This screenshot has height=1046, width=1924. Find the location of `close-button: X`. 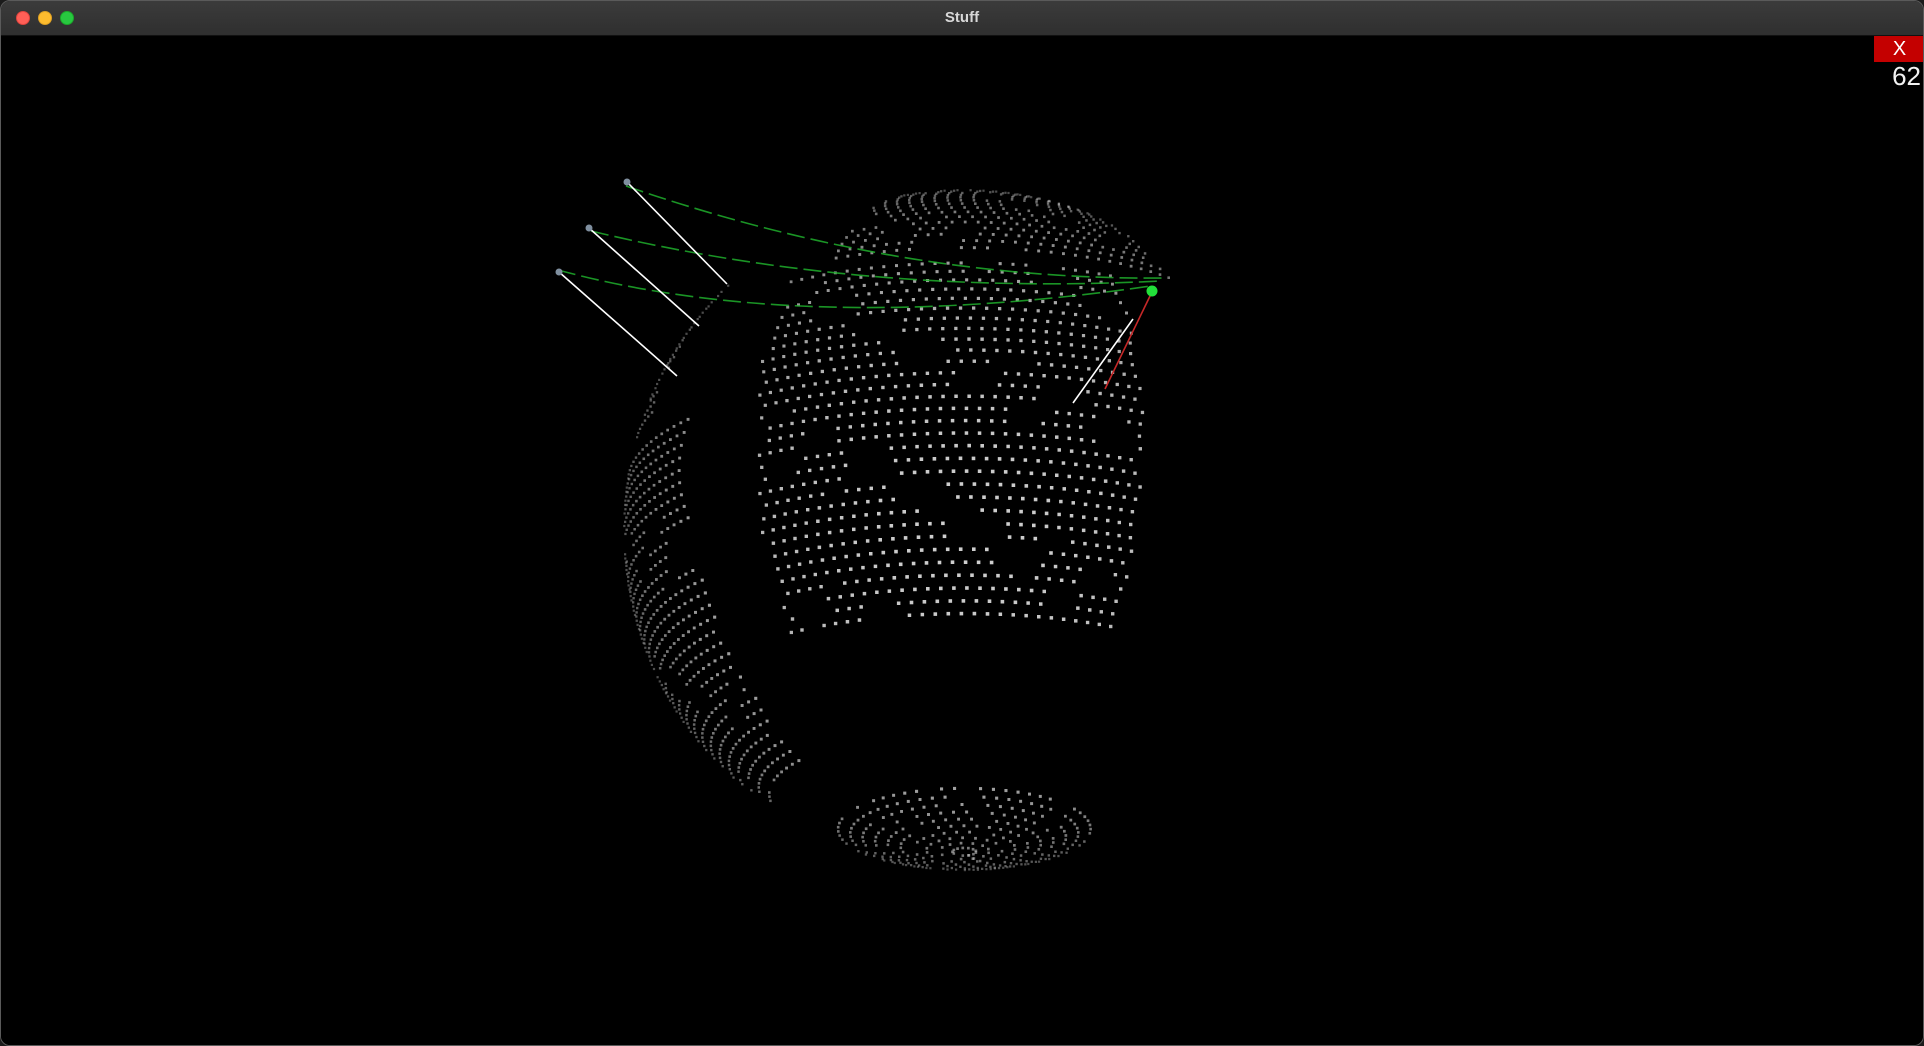

close-button: X is located at coordinates (1898, 49).